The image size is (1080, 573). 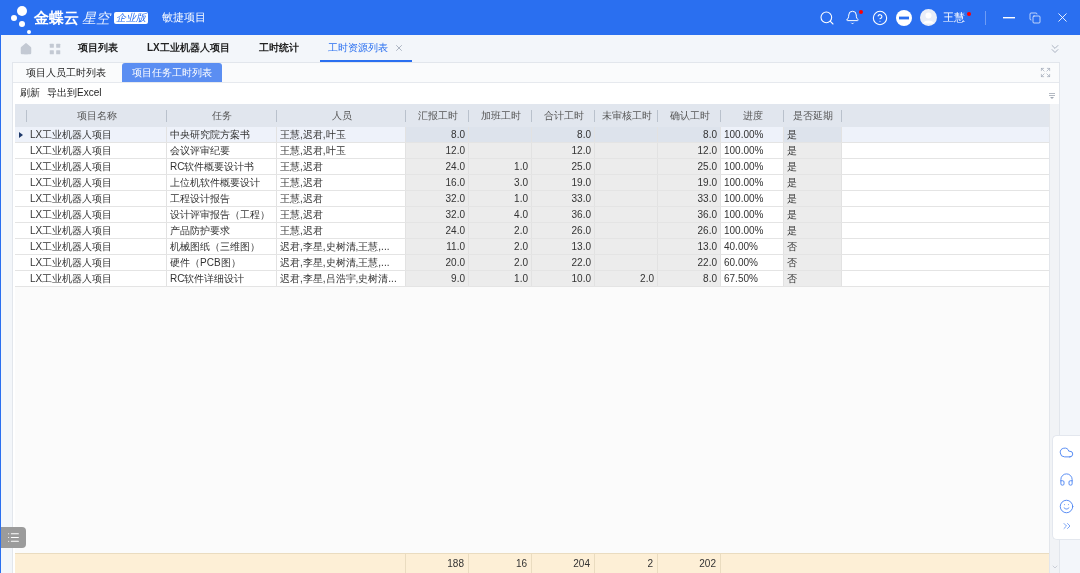 I want to click on table-cell: 33.0, so click(x=563, y=198).